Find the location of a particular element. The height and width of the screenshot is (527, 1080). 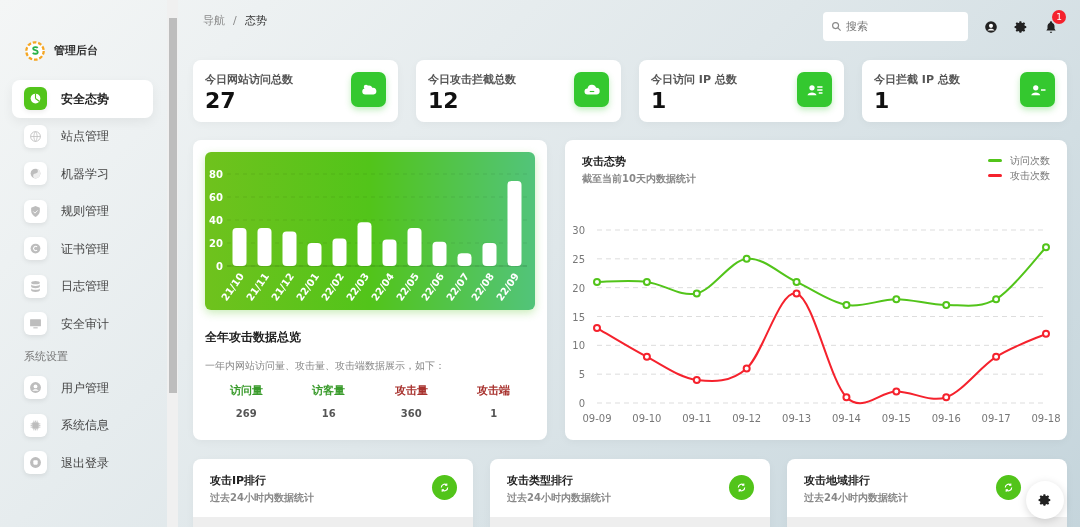

axis-tick-label: 30 is located at coordinates (578, 230).